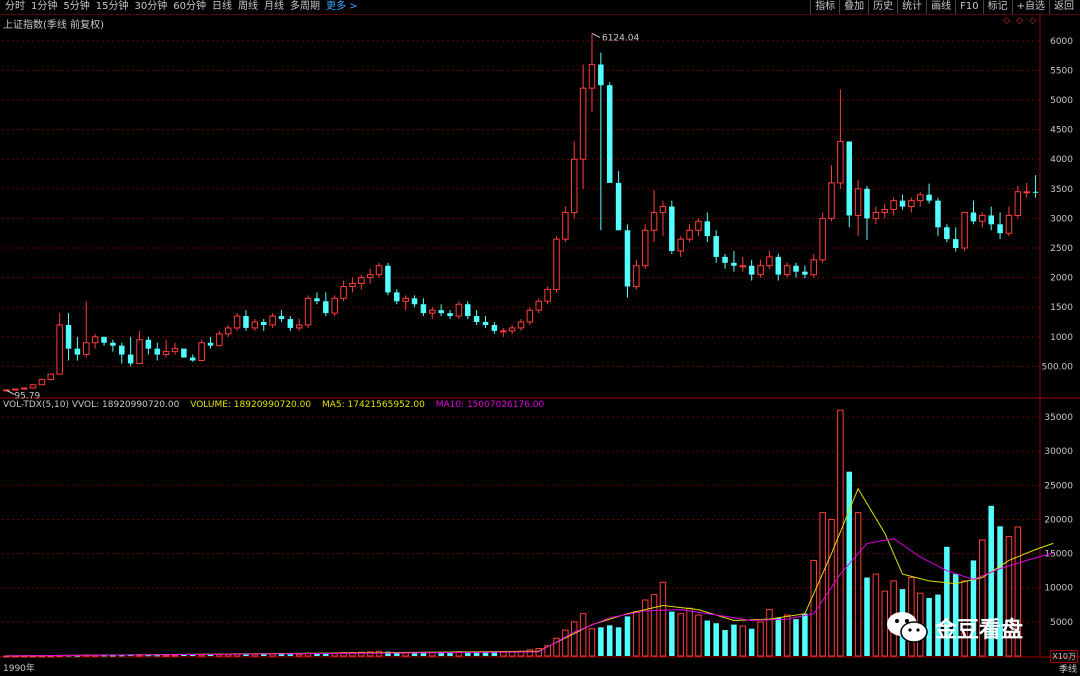 Image resolution: width=1080 pixels, height=676 pixels. I want to click on price-tick-label: 1000, so click(1061, 338).